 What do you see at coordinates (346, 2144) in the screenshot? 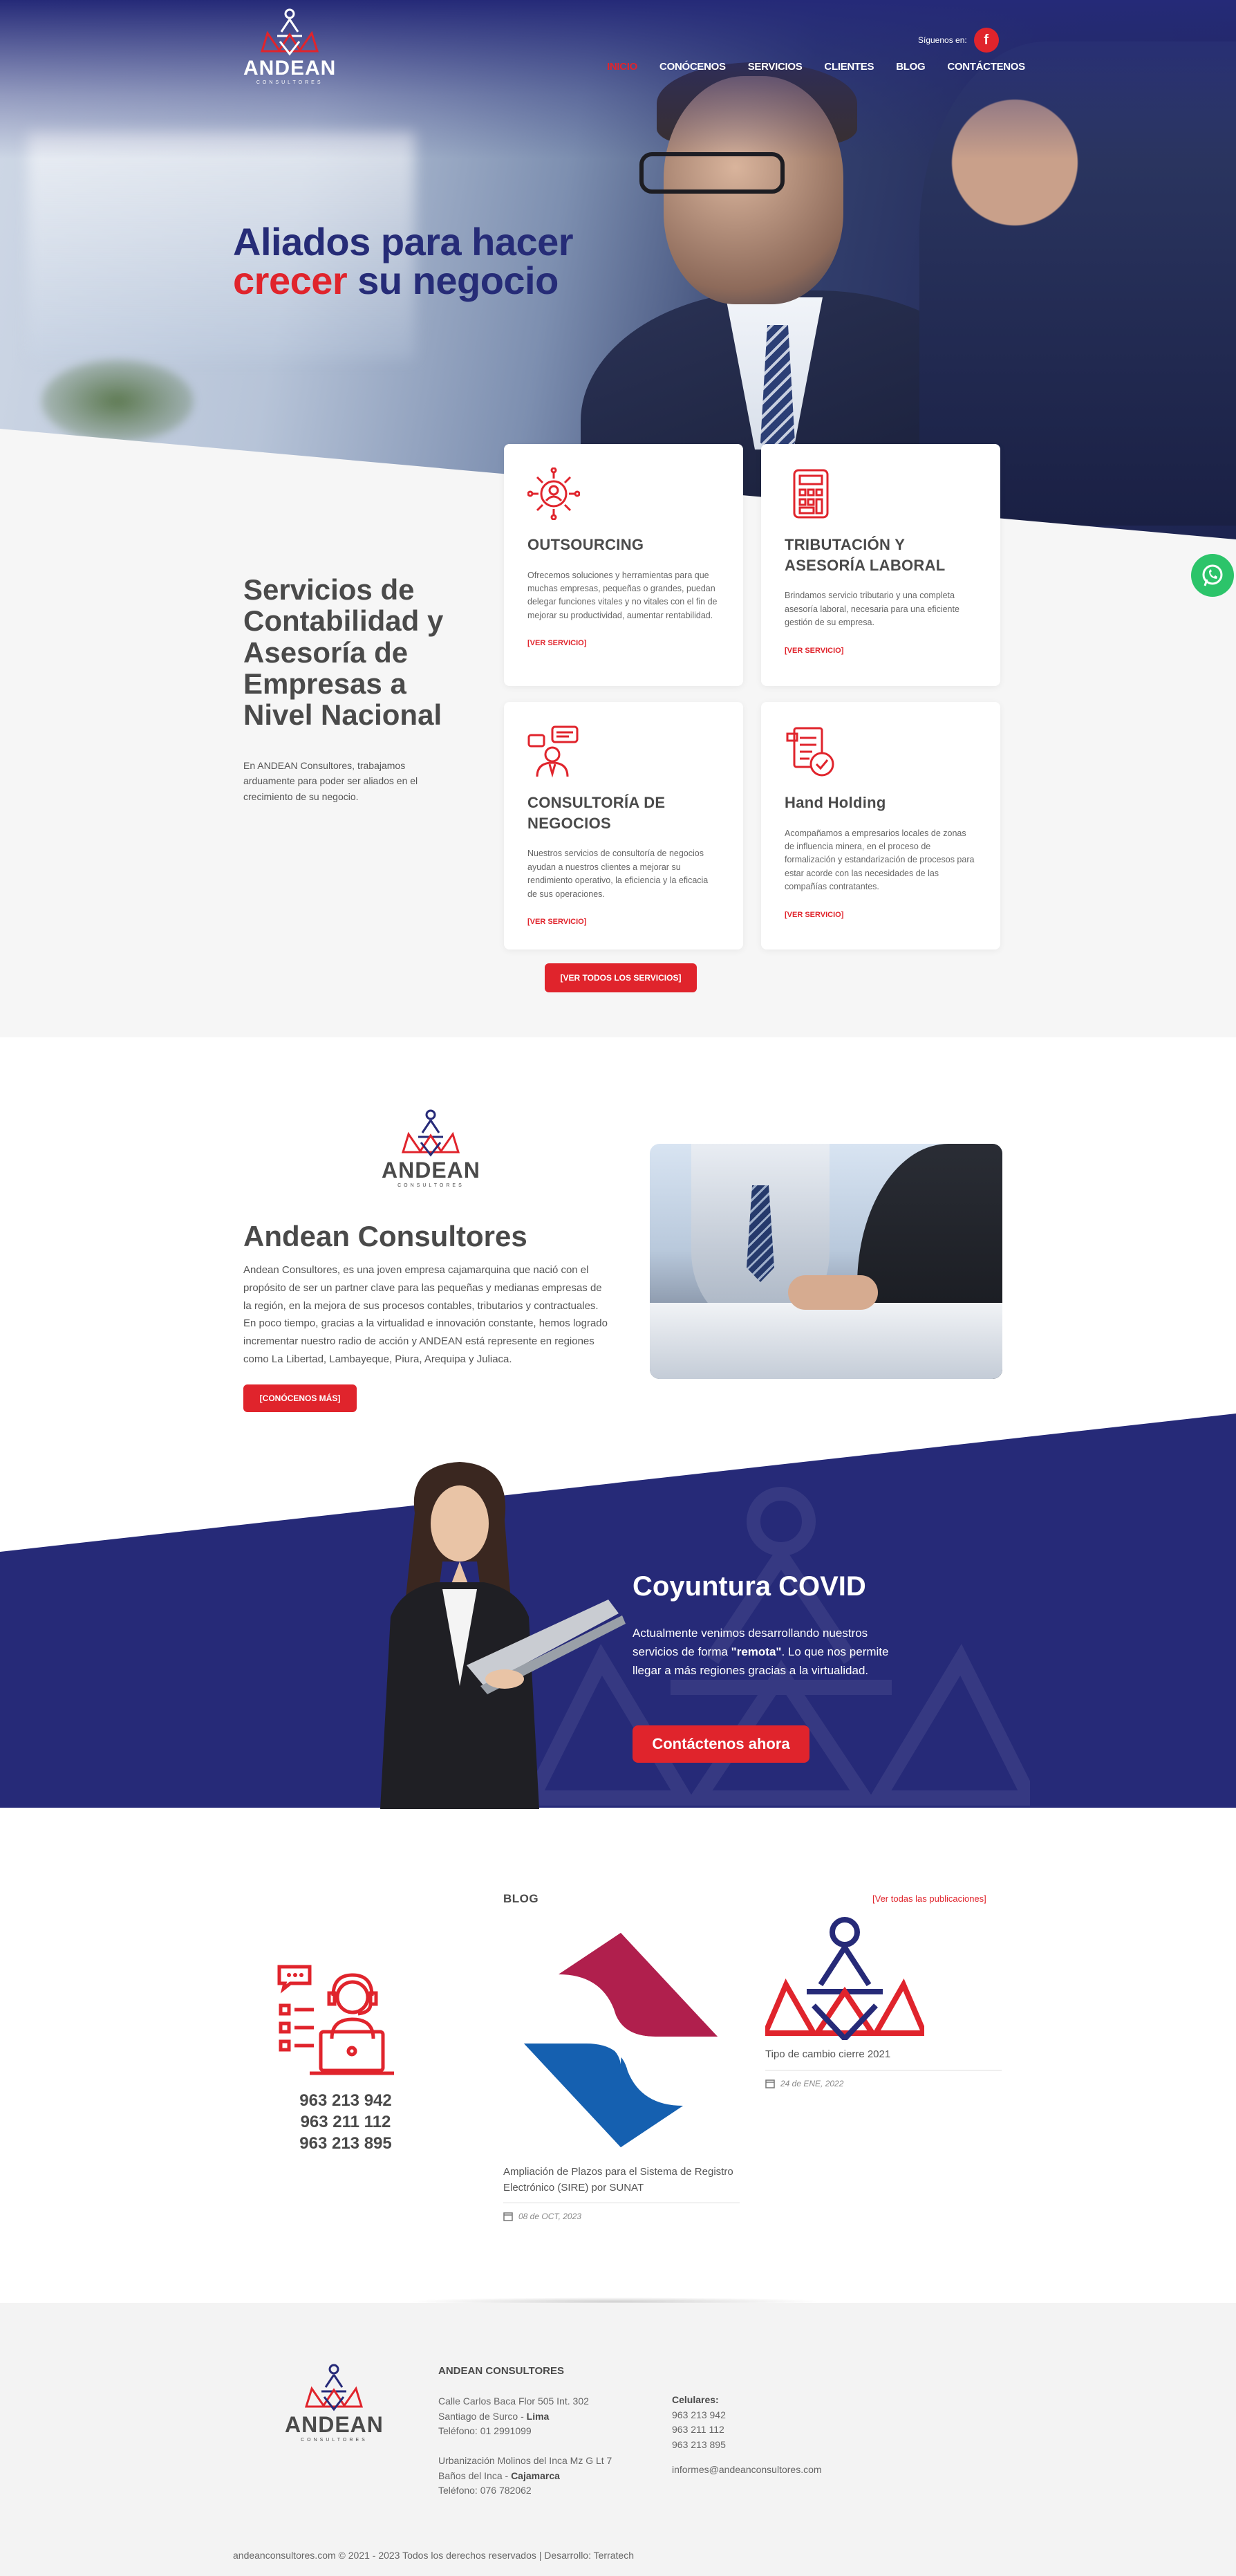
I see `phone-number: 963 213 895` at bounding box center [346, 2144].